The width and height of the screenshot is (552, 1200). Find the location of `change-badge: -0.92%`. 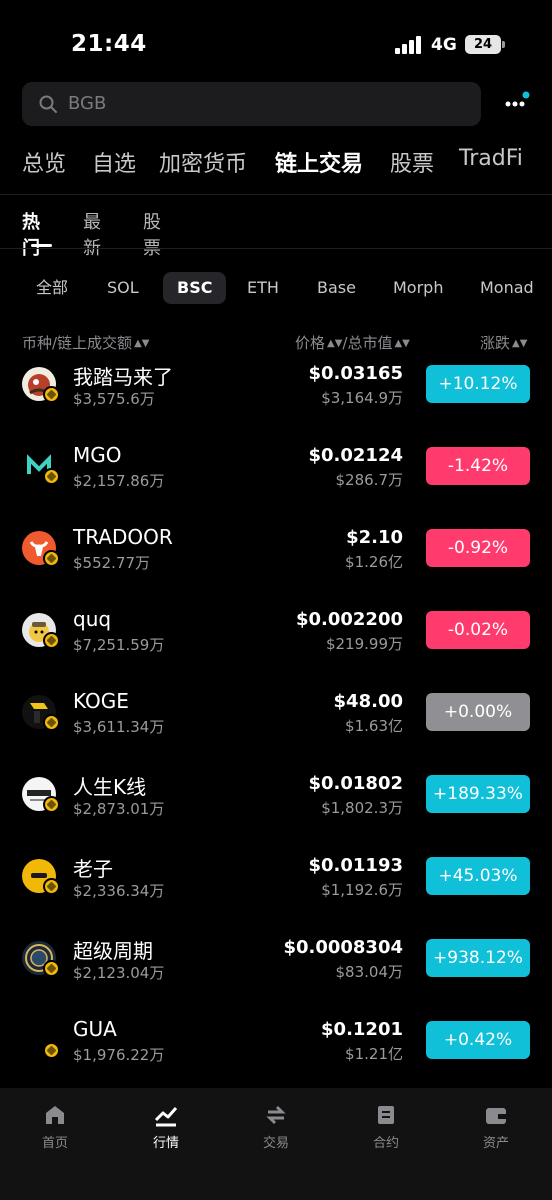

change-badge: -0.92% is located at coordinates (478, 548).